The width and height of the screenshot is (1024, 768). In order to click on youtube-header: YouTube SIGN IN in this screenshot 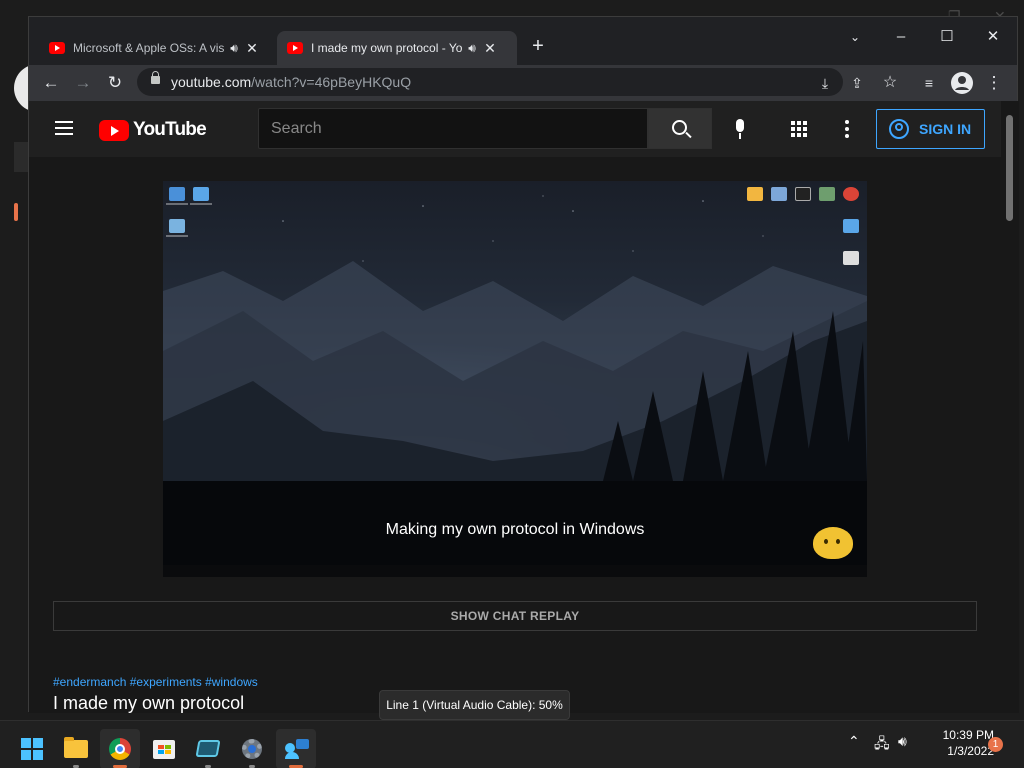, I will do `click(515, 129)`.